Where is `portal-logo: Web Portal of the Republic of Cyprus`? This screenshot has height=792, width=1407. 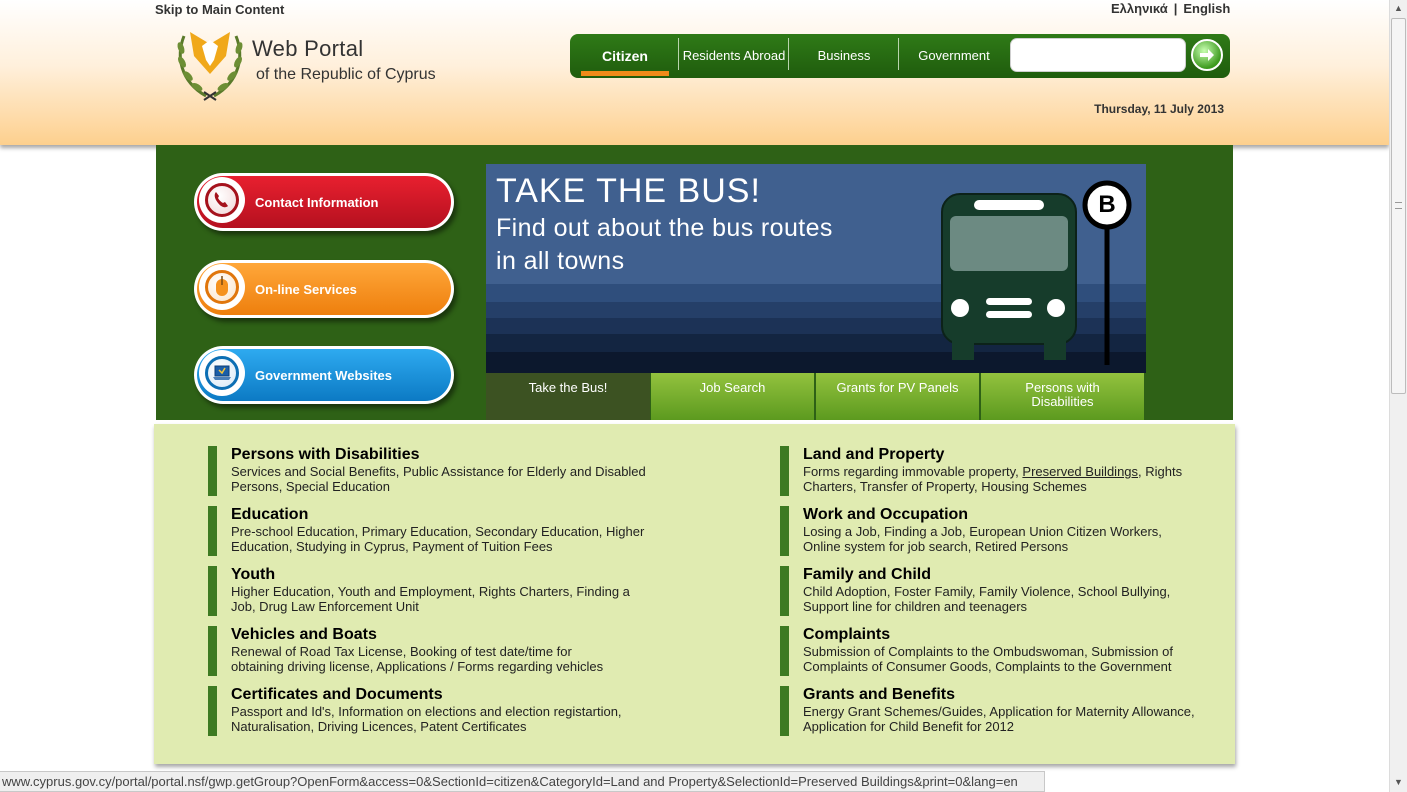 portal-logo: Web Portal of the Republic of Cyprus is located at coordinates (305, 64).